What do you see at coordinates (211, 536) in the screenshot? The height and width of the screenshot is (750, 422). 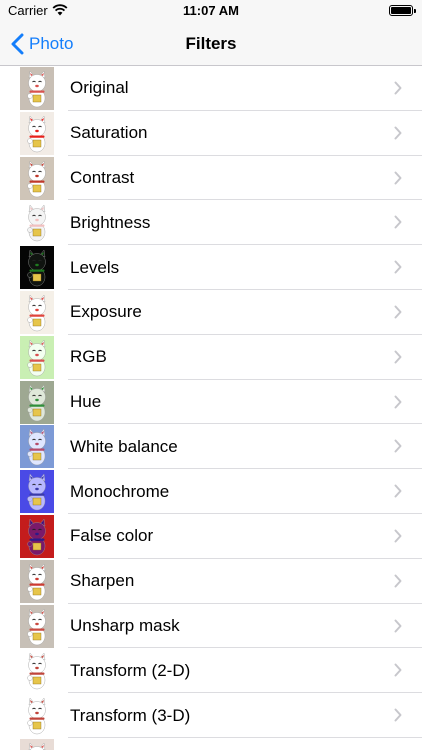 I see `filter-row: False color` at bounding box center [211, 536].